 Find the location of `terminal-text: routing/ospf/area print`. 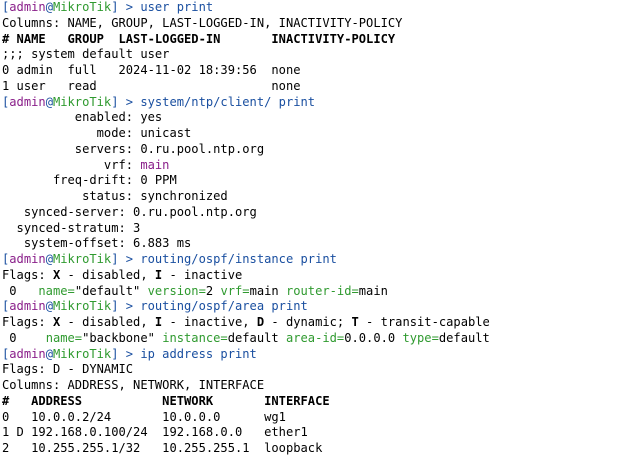

terminal-text: routing/ospf/area print is located at coordinates (224, 306).